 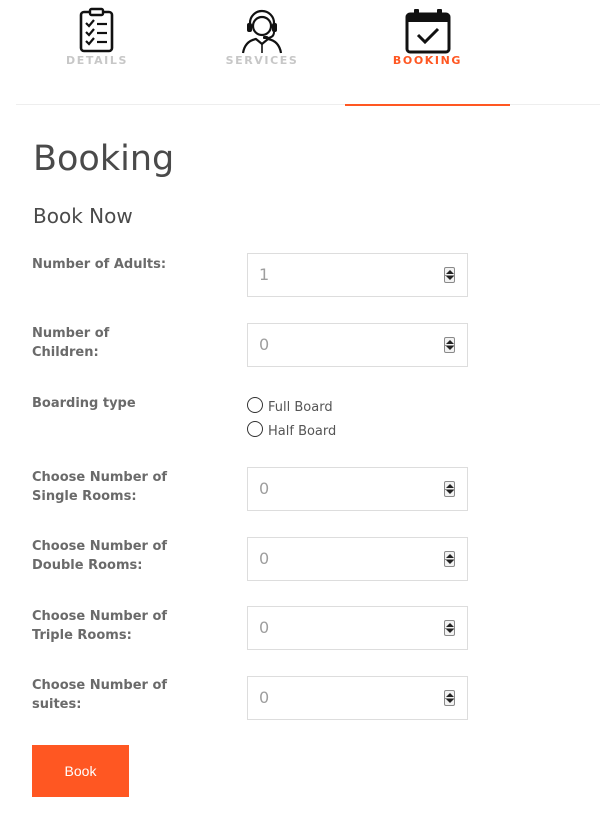 I want to click on step-tabs: DETAILS SERVICES BOOKING, so click(x=308, y=53).